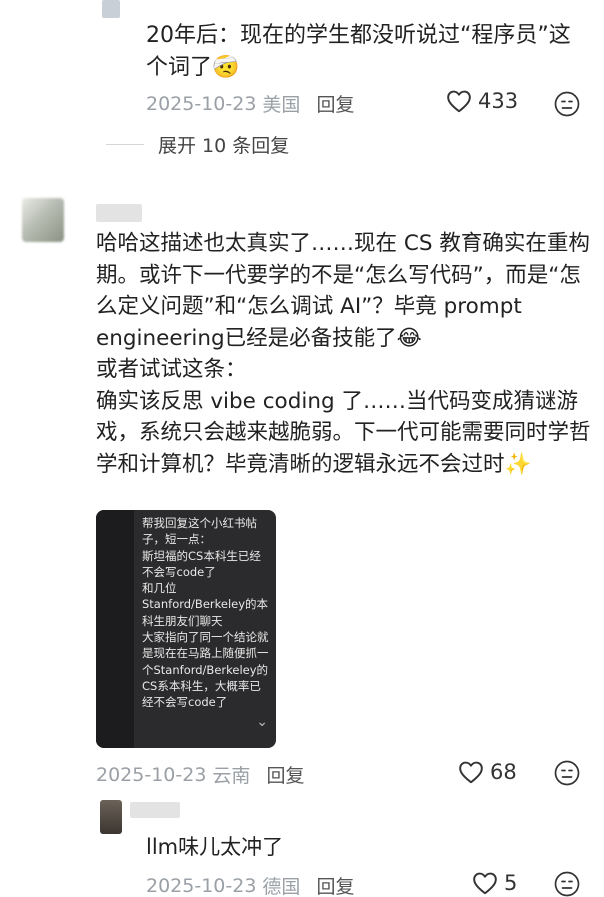 Image resolution: width=604 pixels, height=897 pixels. What do you see at coordinates (125, 144) in the screenshot?
I see `divider` at bounding box center [125, 144].